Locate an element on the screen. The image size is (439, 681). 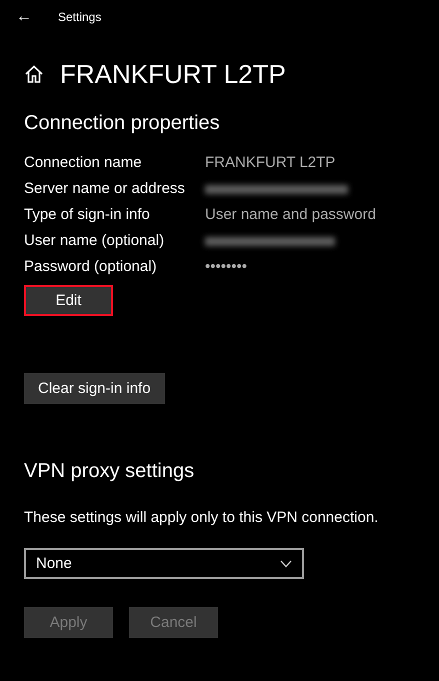
edit-button: Edit is located at coordinates (68, 300).